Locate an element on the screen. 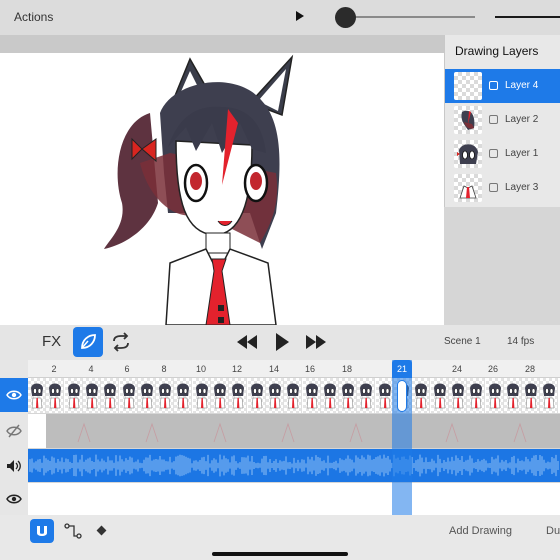  timeline-toolbar: FX Scene 1 14 fps is located at coordinates (280, 342).